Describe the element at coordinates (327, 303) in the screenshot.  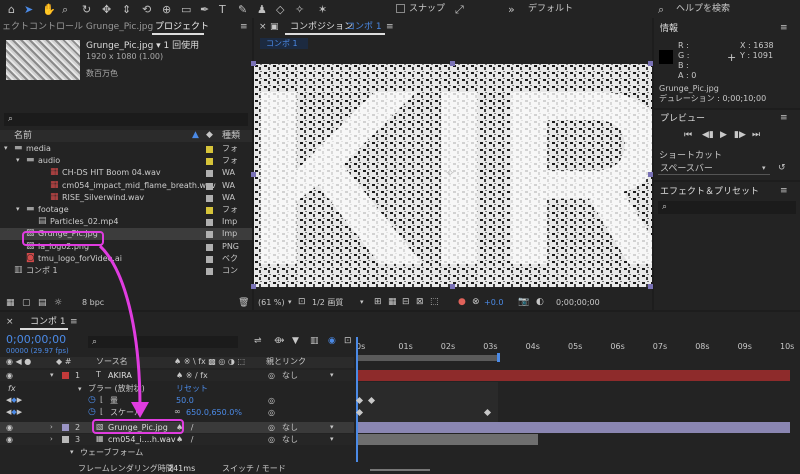
I see `quality-dropdown: 1/2 画質` at that location.